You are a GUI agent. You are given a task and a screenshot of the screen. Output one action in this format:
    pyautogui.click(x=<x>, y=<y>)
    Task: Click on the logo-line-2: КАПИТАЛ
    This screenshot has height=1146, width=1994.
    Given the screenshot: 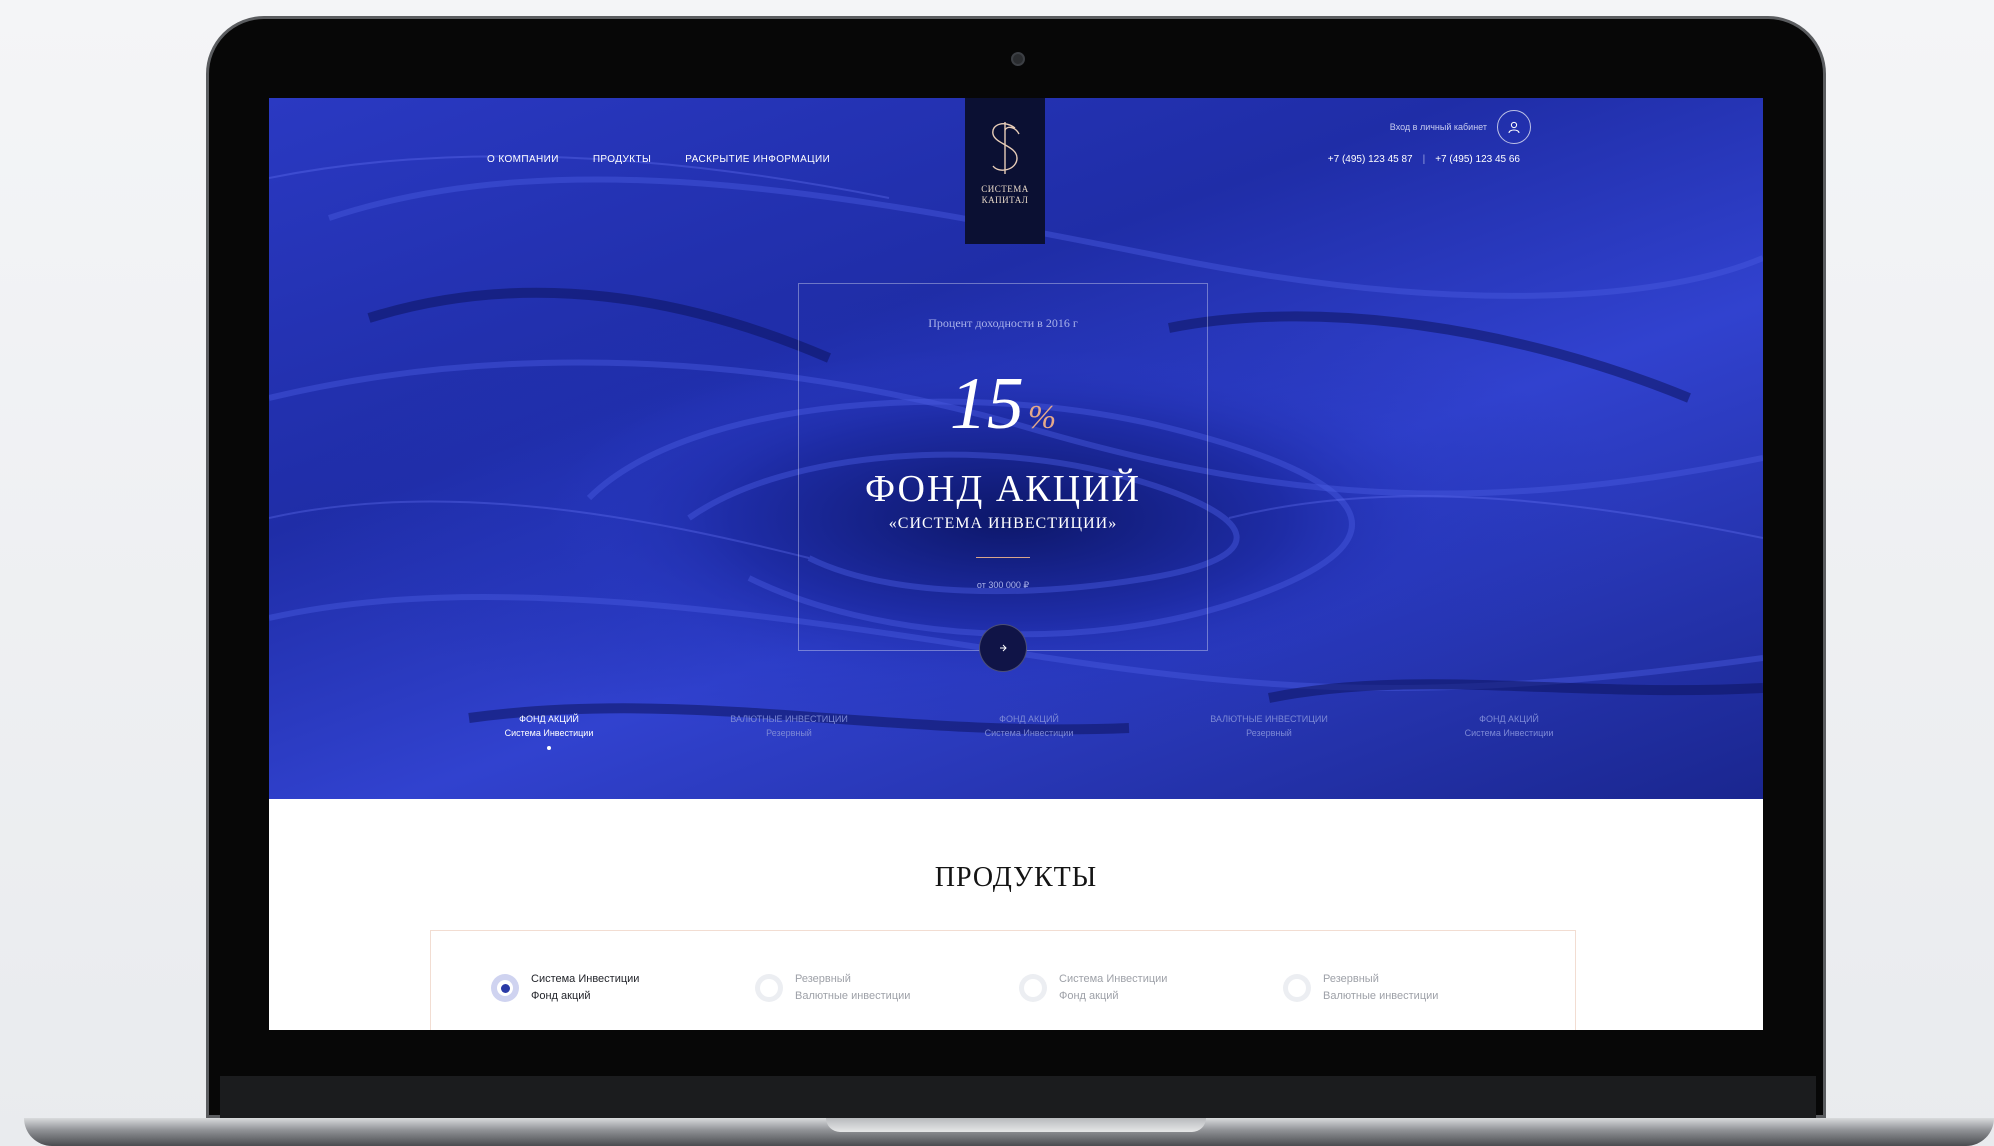 What is the action you would take?
    pyautogui.click(x=1005, y=200)
    